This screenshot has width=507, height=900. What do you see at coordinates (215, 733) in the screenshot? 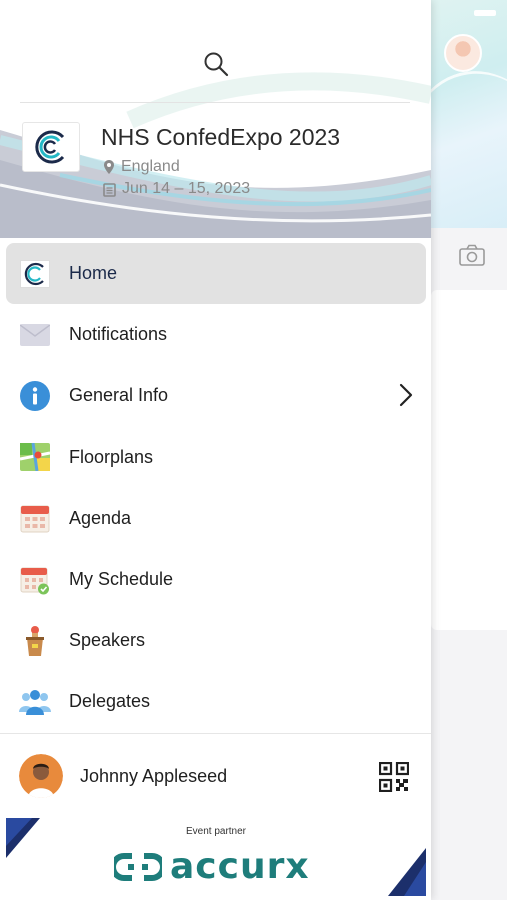
I see `footer-divider` at bounding box center [215, 733].